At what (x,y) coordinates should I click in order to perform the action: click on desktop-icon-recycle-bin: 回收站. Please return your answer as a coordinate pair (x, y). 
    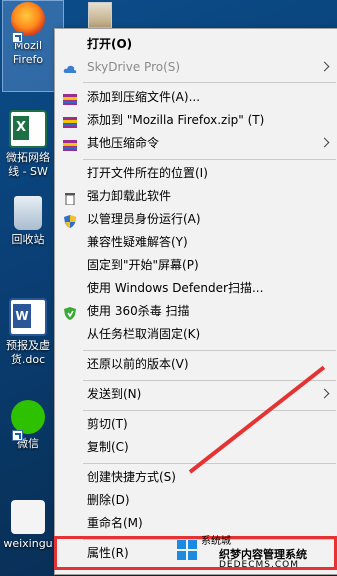
    Looking at the image, I should click on (28, 221).